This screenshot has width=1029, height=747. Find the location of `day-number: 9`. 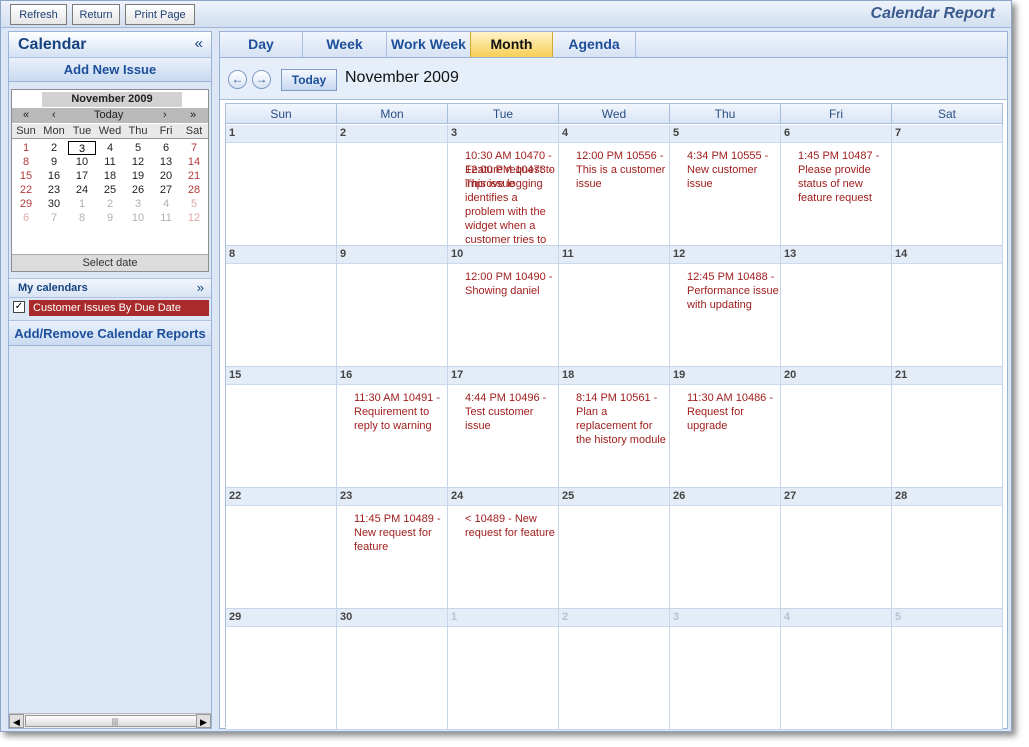

day-number: 9 is located at coordinates (392, 255).